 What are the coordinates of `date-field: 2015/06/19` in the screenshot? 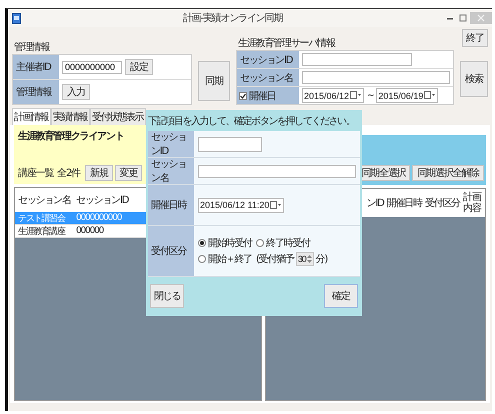 It's located at (407, 95).